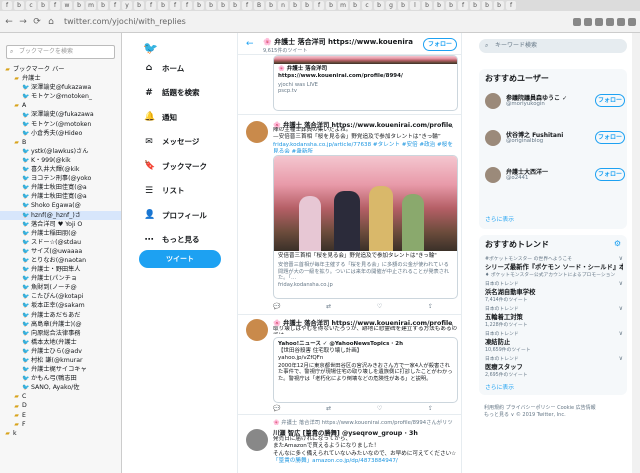 This screenshot has height=473, width=640. What do you see at coordinates (379, 408) in the screenshot?
I see `like-icon: ♡` at bounding box center [379, 408].